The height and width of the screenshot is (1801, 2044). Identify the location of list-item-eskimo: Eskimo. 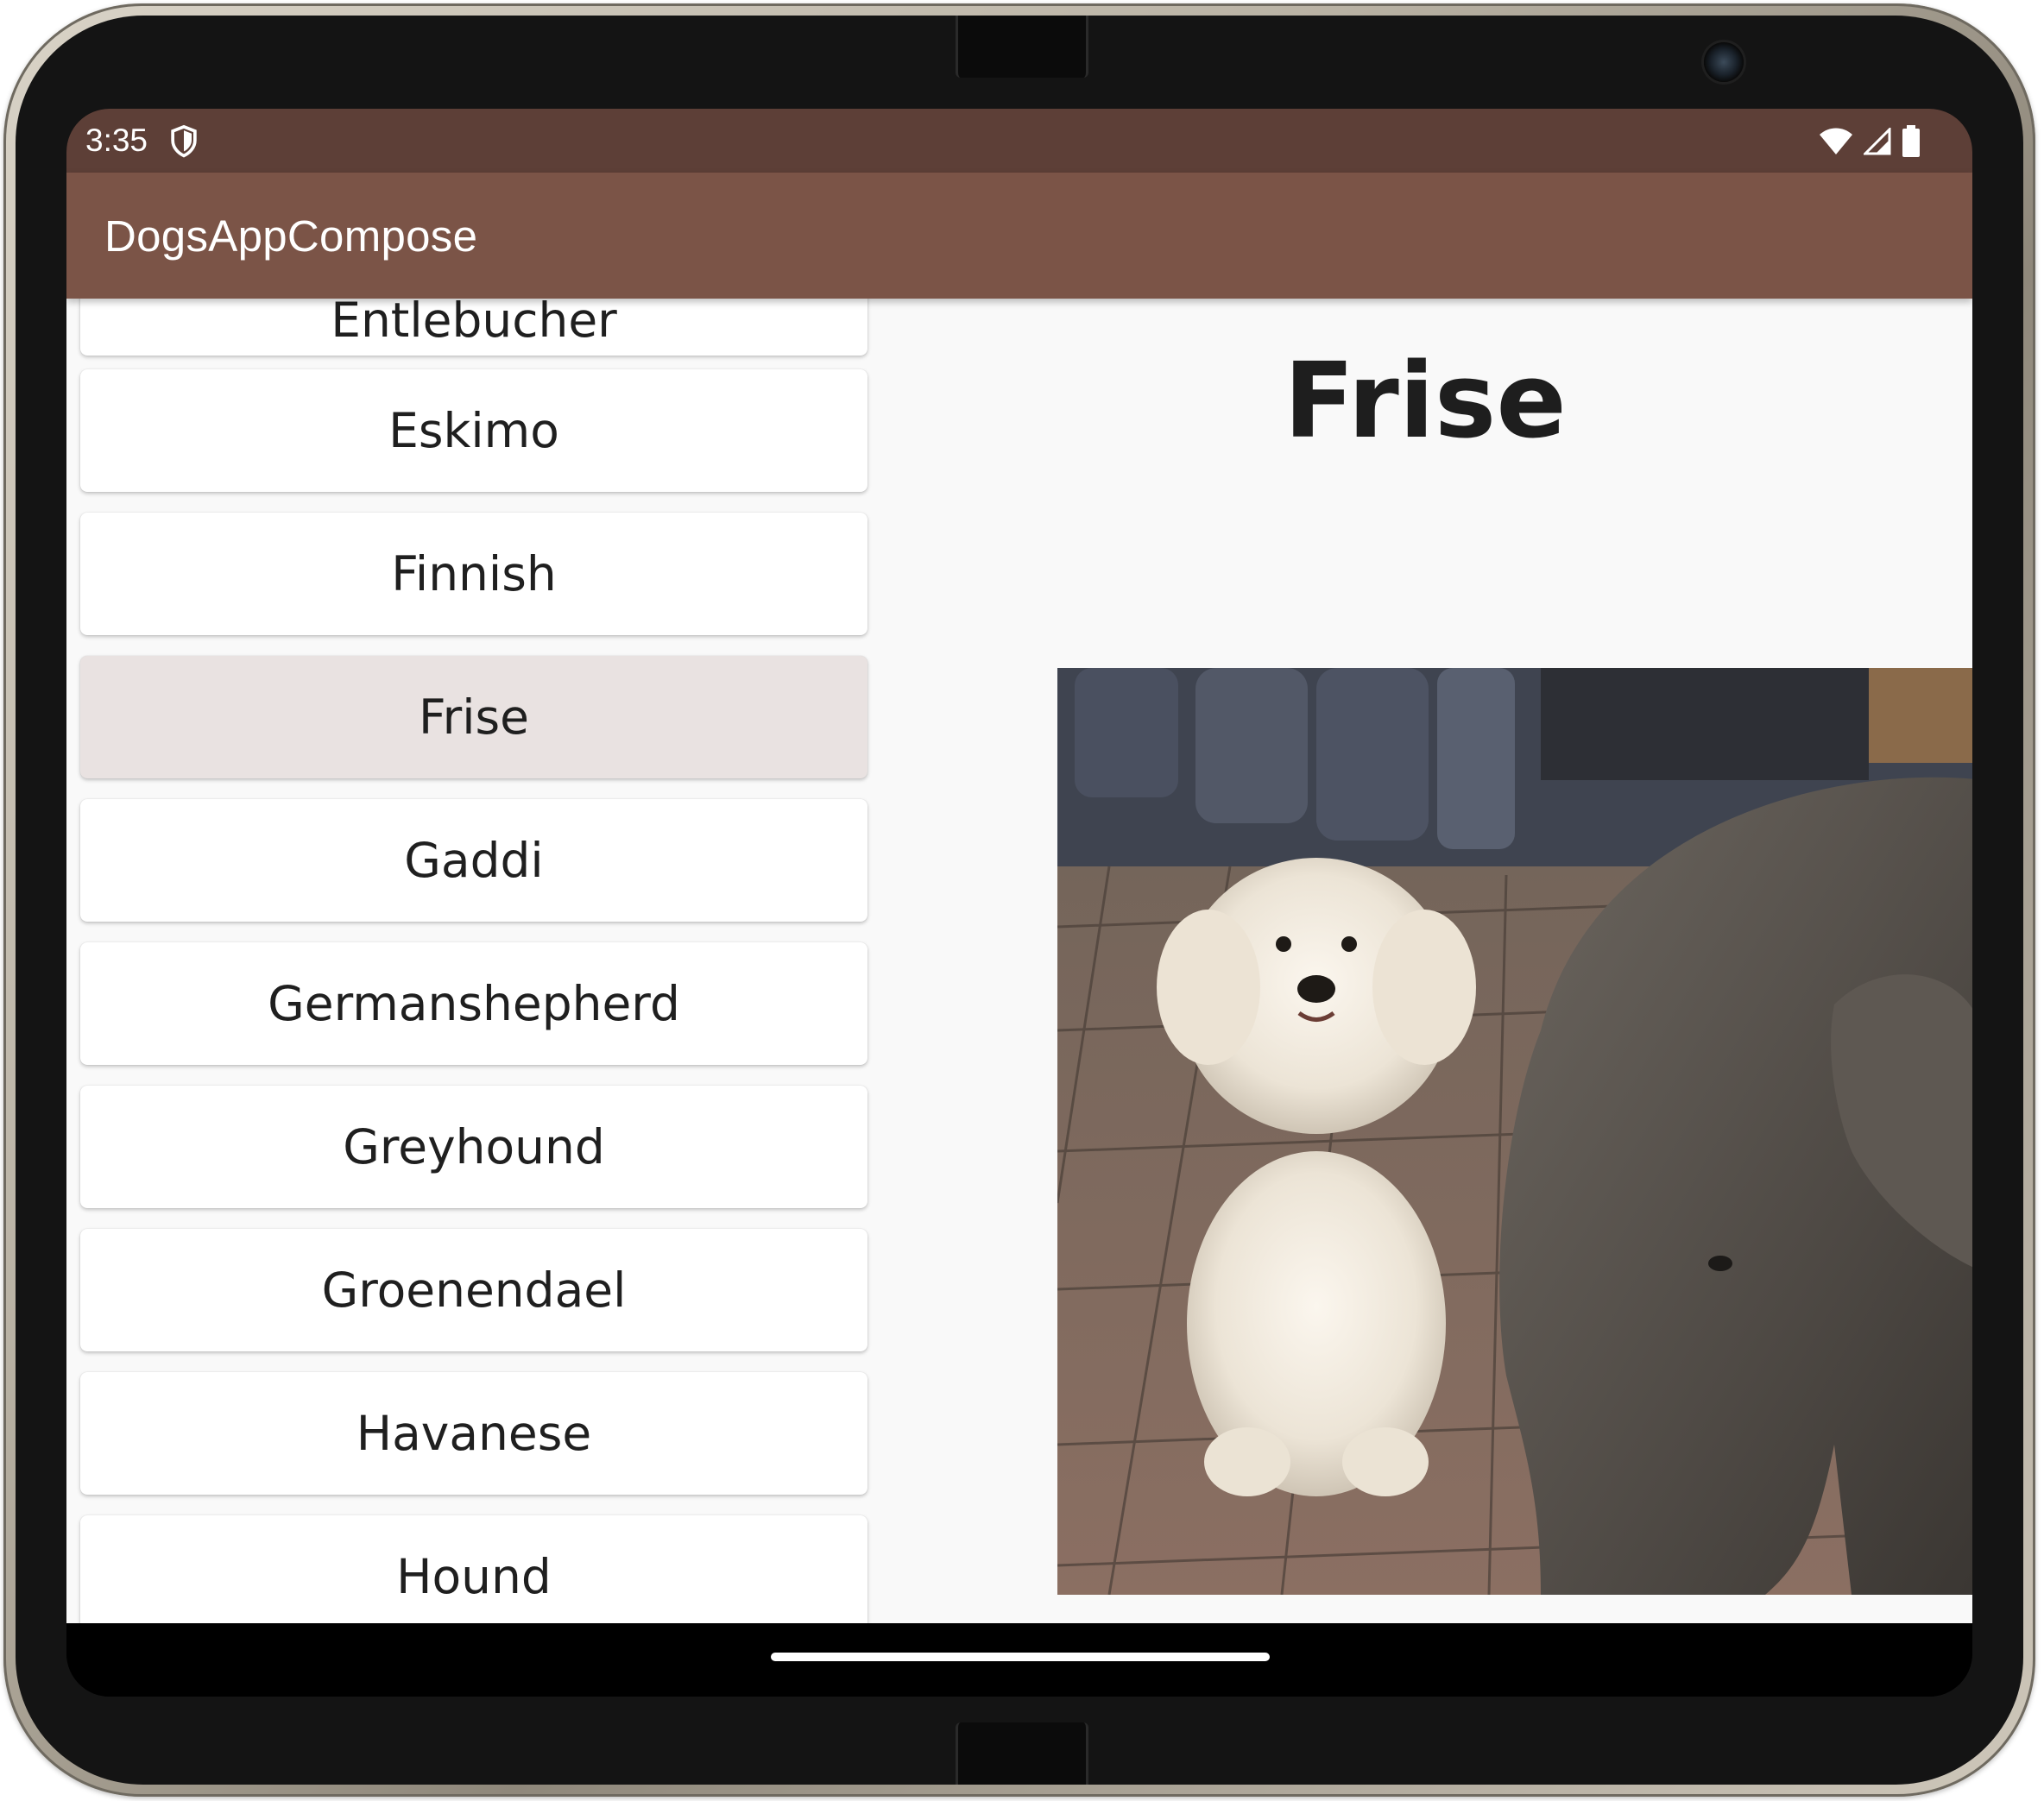
(473, 431).